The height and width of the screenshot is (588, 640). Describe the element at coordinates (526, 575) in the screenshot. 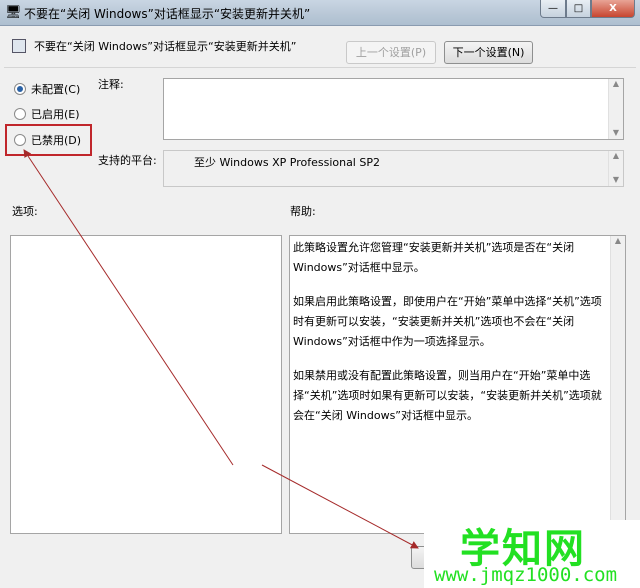

I see `watermark-url: www.jmqz1000.com` at that location.